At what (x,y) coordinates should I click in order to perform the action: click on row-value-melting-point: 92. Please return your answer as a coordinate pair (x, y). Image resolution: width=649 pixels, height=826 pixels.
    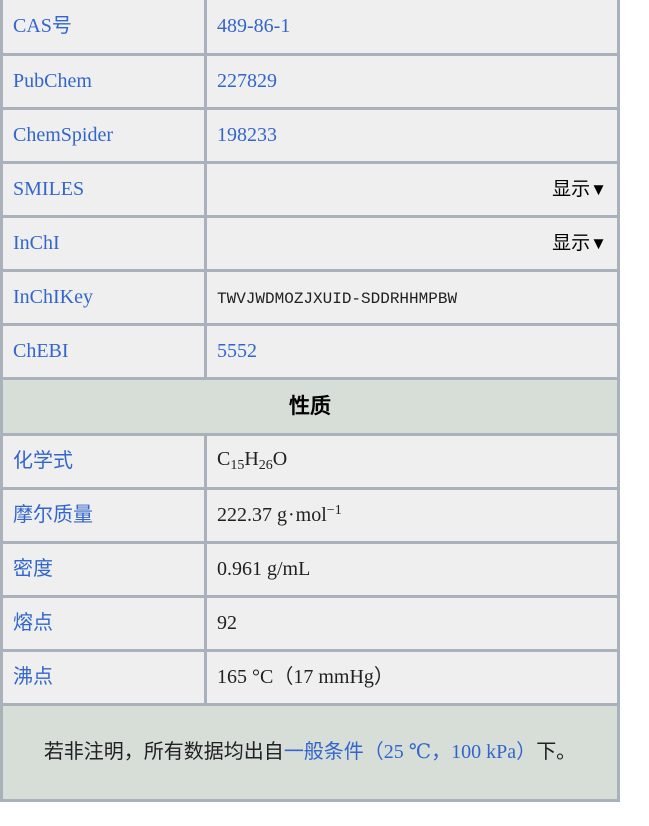
    Looking at the image, I should click on (412, 624).